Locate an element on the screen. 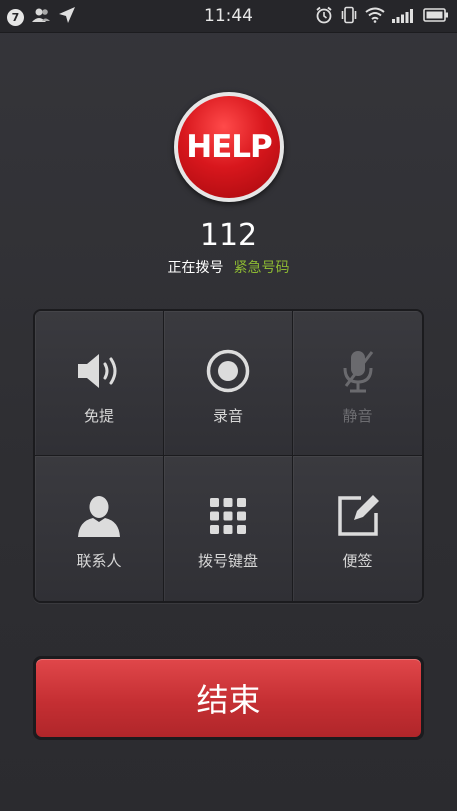 This screenshot has width=457, height=811. speaker-icon is located at coordinates (99, 371).